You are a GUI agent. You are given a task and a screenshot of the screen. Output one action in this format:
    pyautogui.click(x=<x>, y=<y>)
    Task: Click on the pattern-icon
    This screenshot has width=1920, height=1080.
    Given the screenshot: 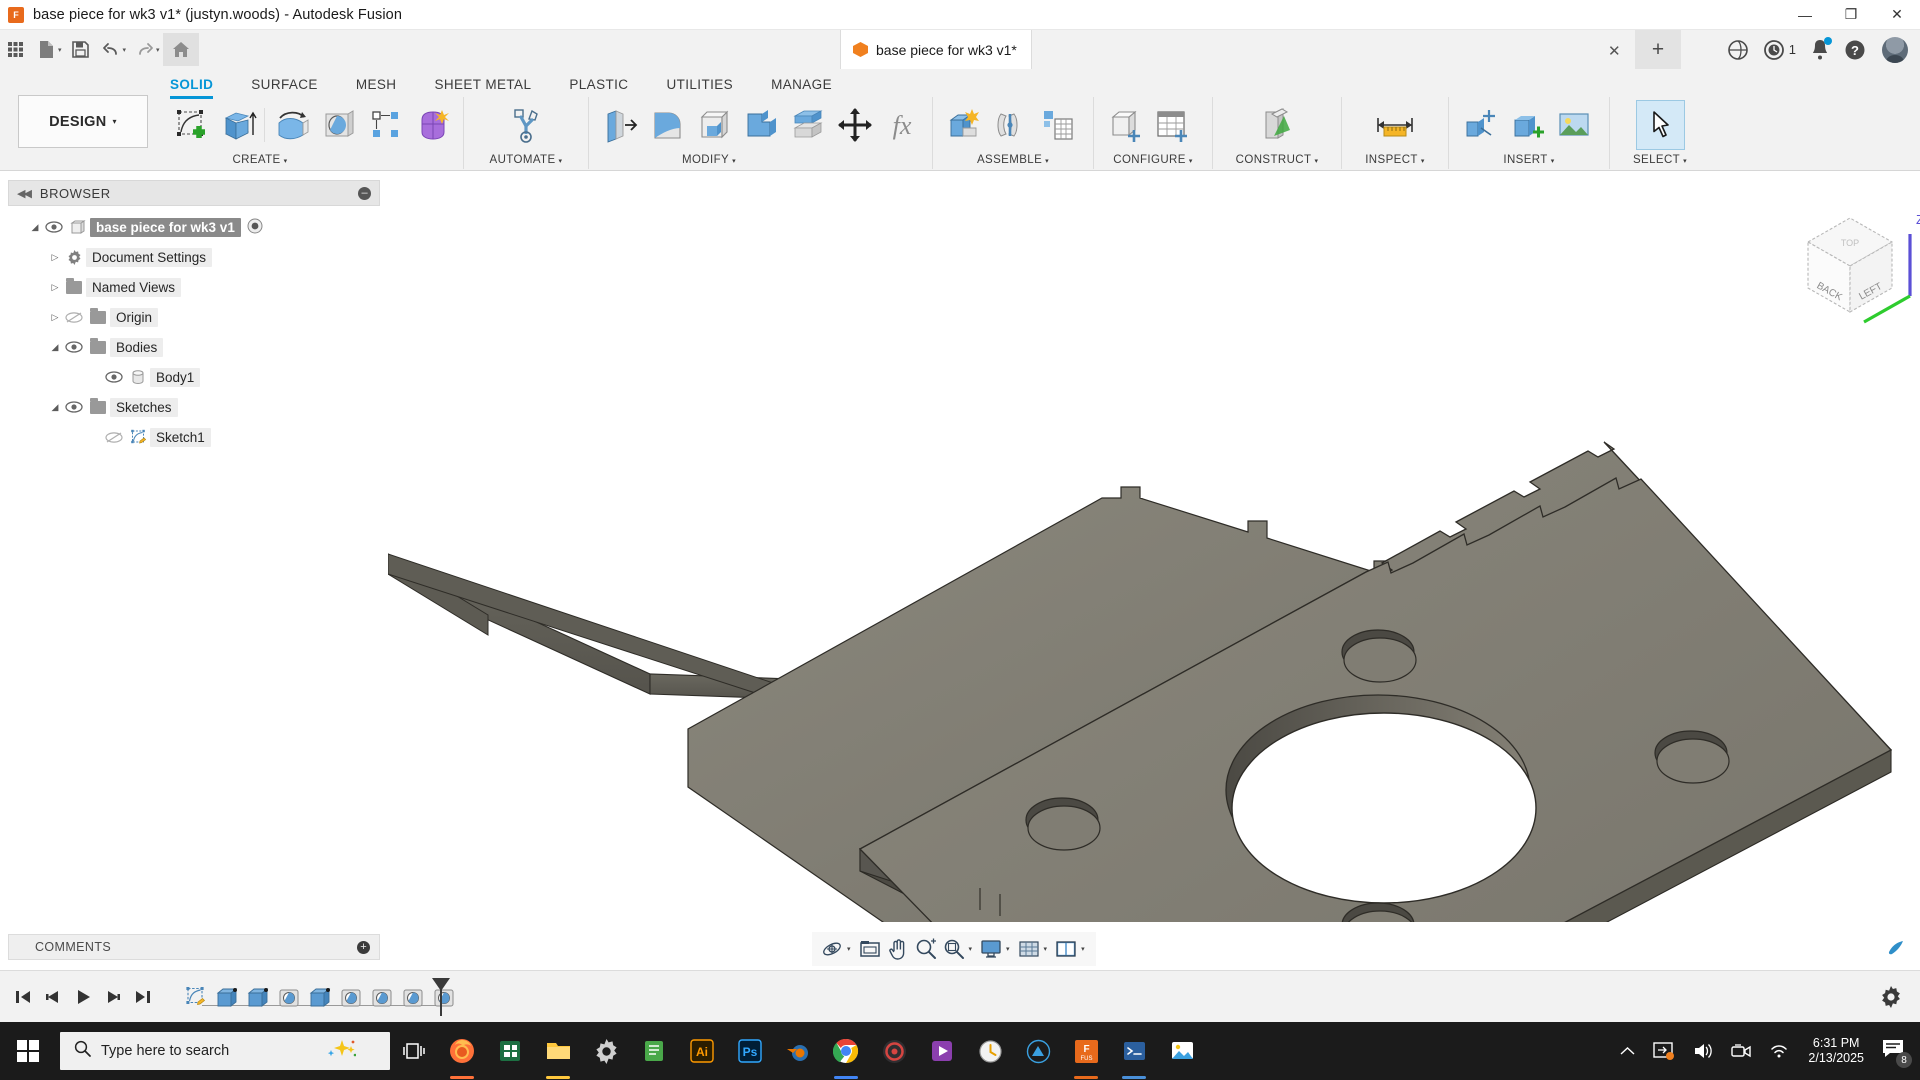 What is the action you would take?
    pyautogui.click(x=385, y=125)
    